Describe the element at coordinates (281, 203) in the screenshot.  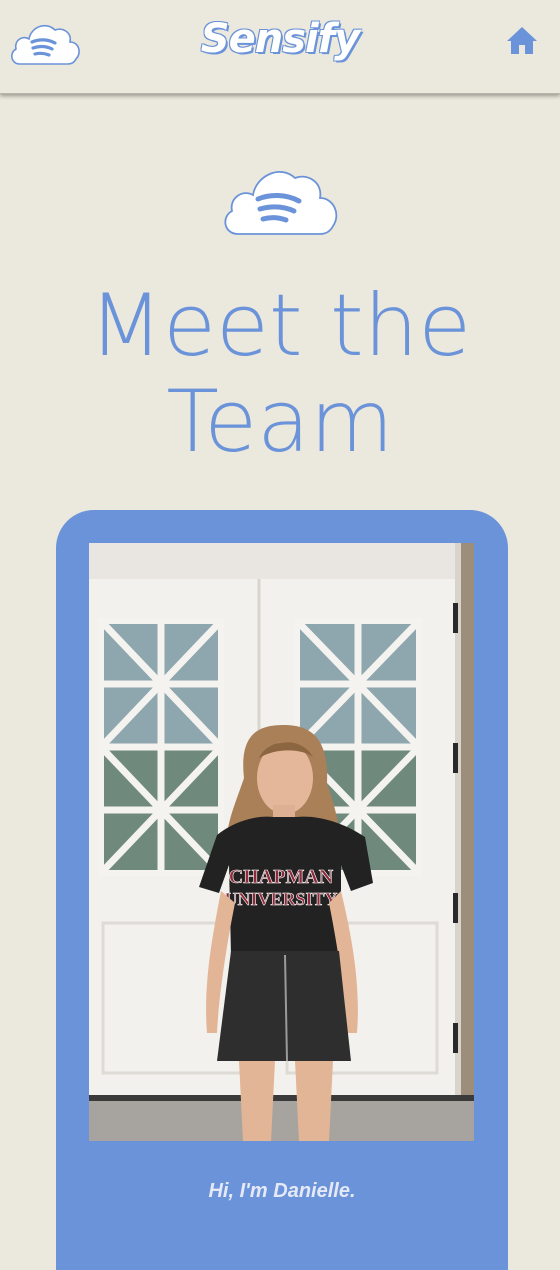
I see `cloud-waves-icon` at that location.